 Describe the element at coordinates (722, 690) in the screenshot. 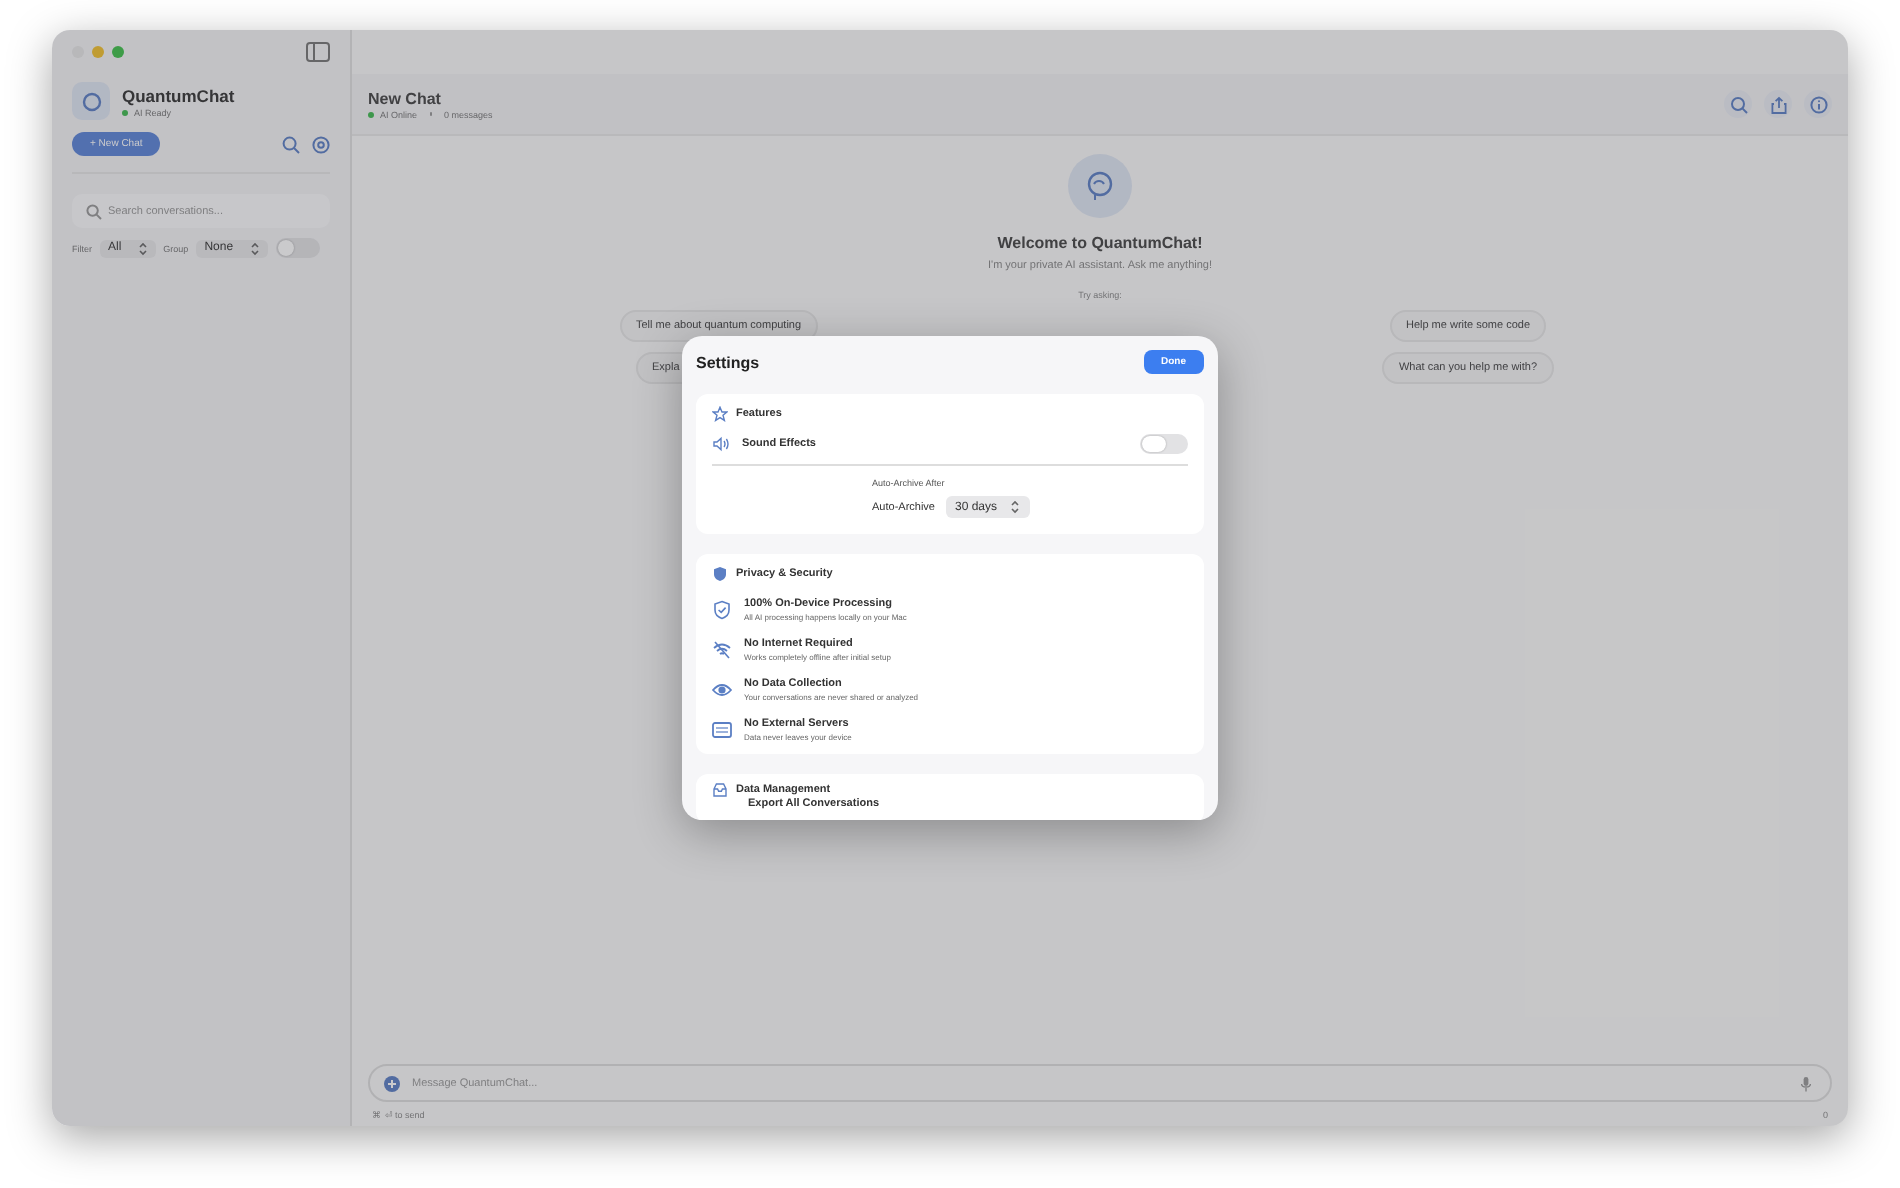

I see `eye-icon` at that location.